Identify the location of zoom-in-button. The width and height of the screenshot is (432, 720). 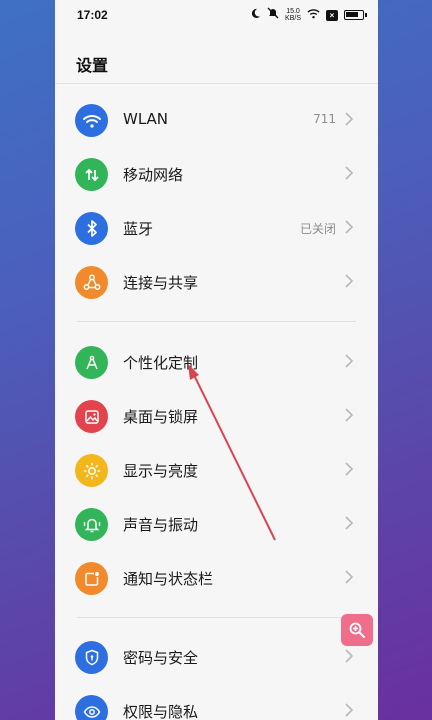
(357, 630).